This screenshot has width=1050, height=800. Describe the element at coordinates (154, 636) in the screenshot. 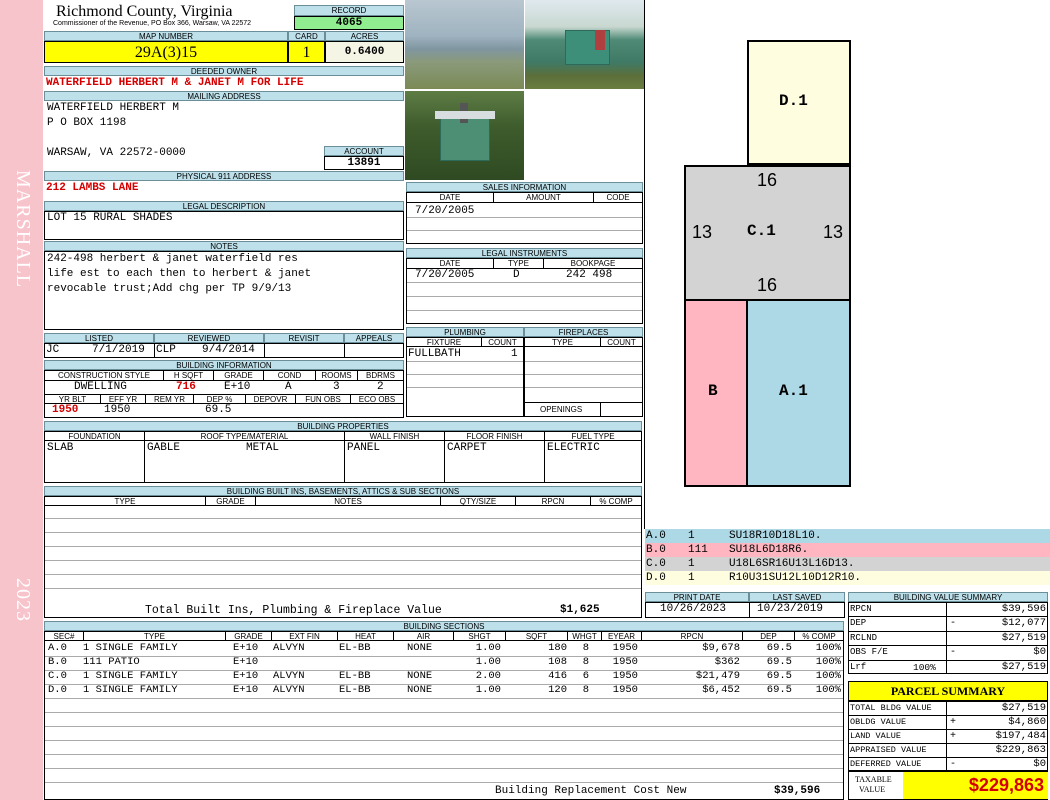

I see `sections-col-1: TYPE` at that location.